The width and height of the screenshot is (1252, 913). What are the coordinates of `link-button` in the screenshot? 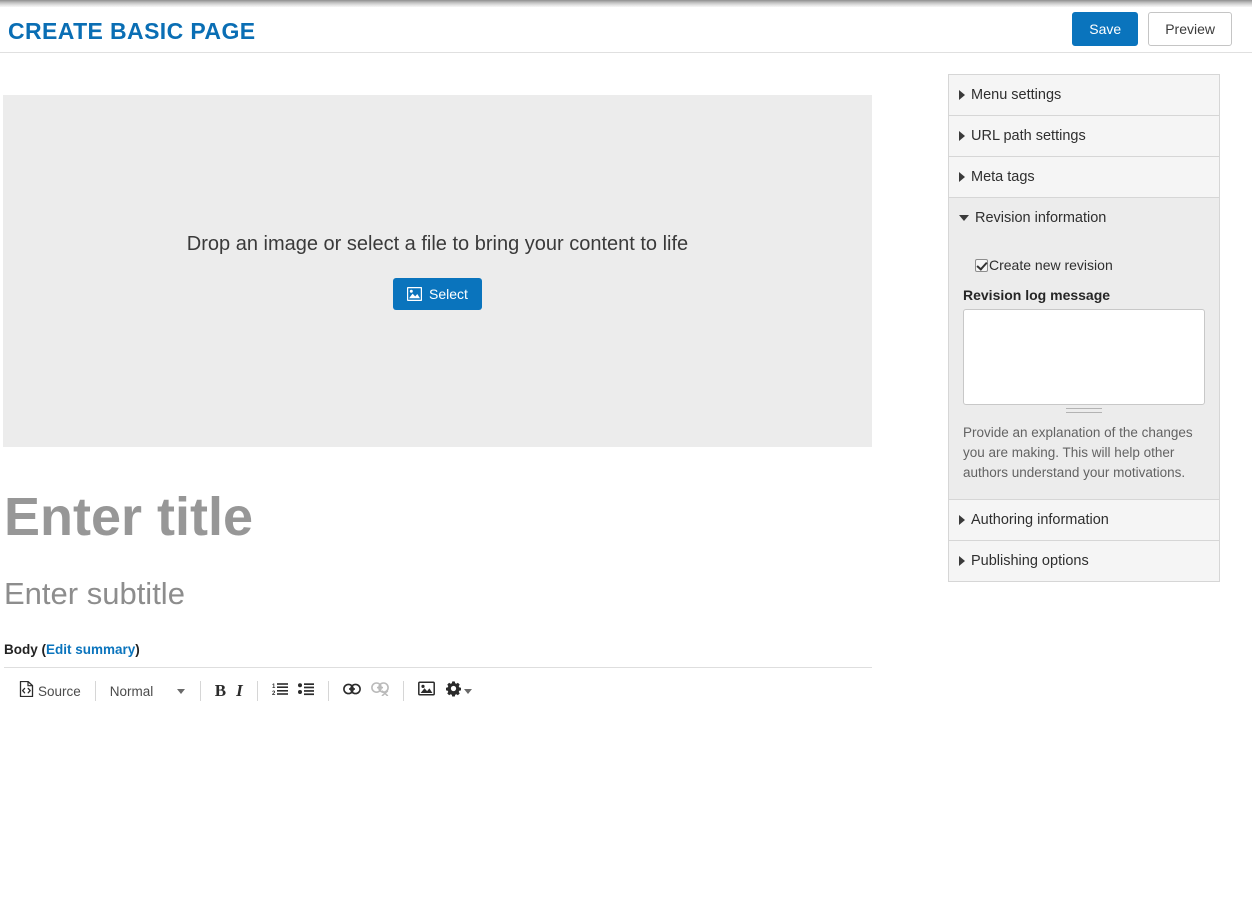 It's located at (352, 691).